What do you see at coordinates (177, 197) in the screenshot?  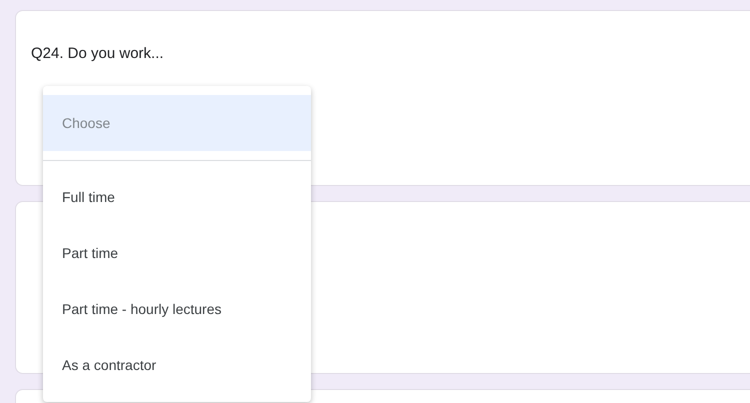 I see `dropdown-option: Full time` at bounding box center [177, 197].